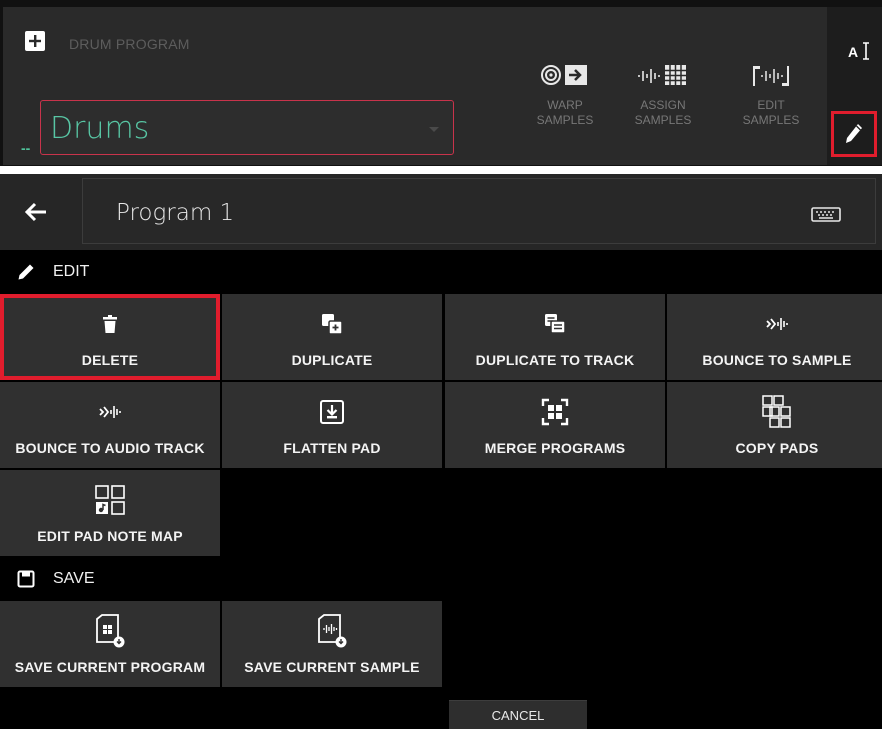 The width and height of the screenshot is (882, 729). I want to click on chevron-down-icon, so click(434, 129).